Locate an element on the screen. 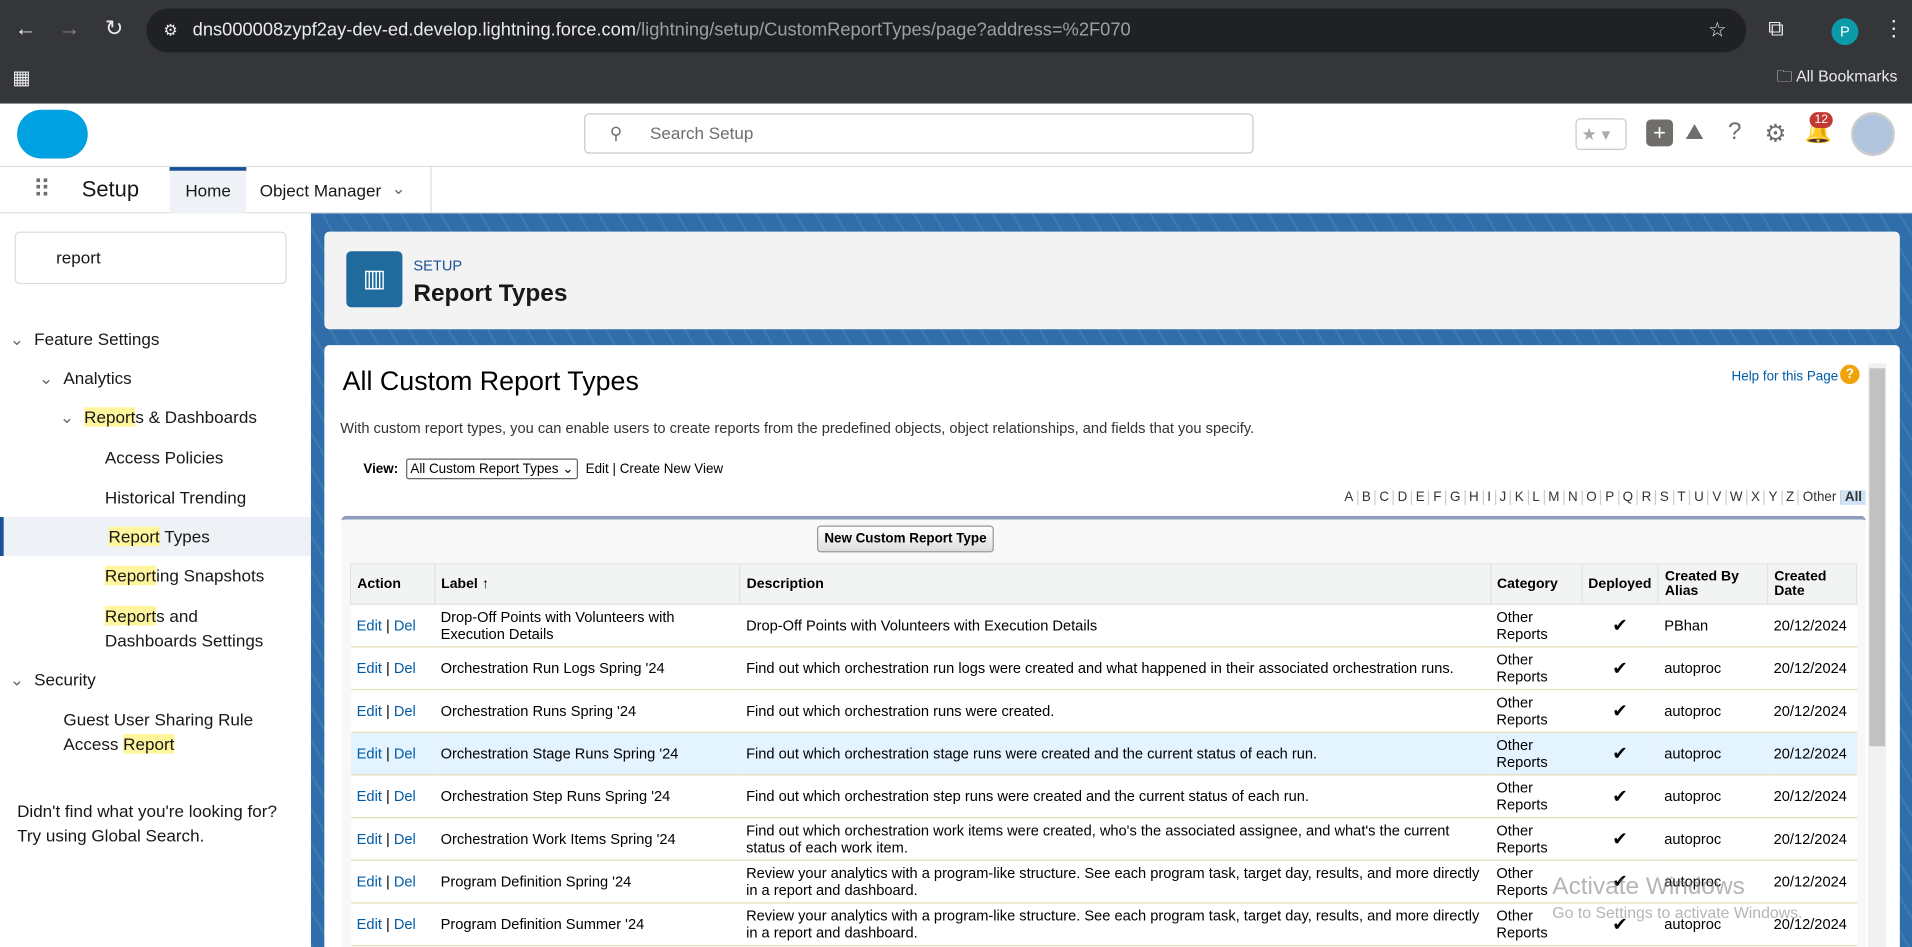 This screenshot has height=947, width=1912. alpha-filter-y: Y is located at coordinates (1773, 497).